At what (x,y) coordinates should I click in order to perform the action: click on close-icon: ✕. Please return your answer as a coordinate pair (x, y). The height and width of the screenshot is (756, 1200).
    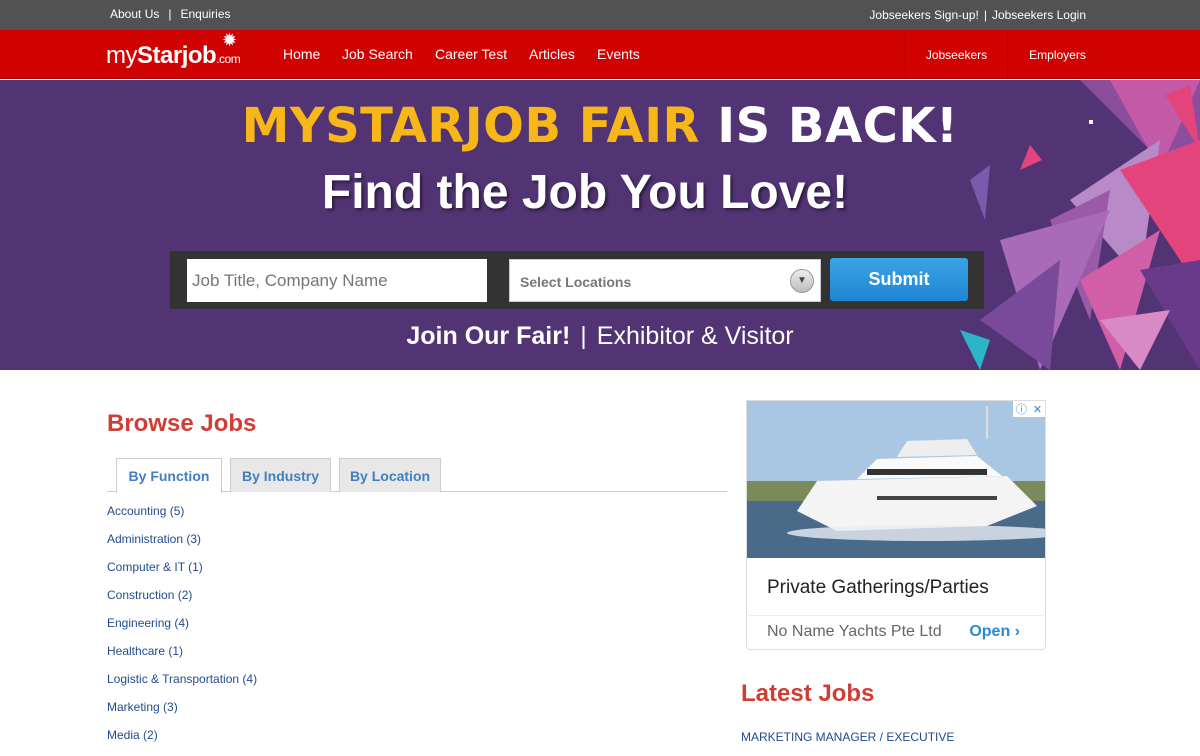
    Looking at the image, I should click on (1037, 409).